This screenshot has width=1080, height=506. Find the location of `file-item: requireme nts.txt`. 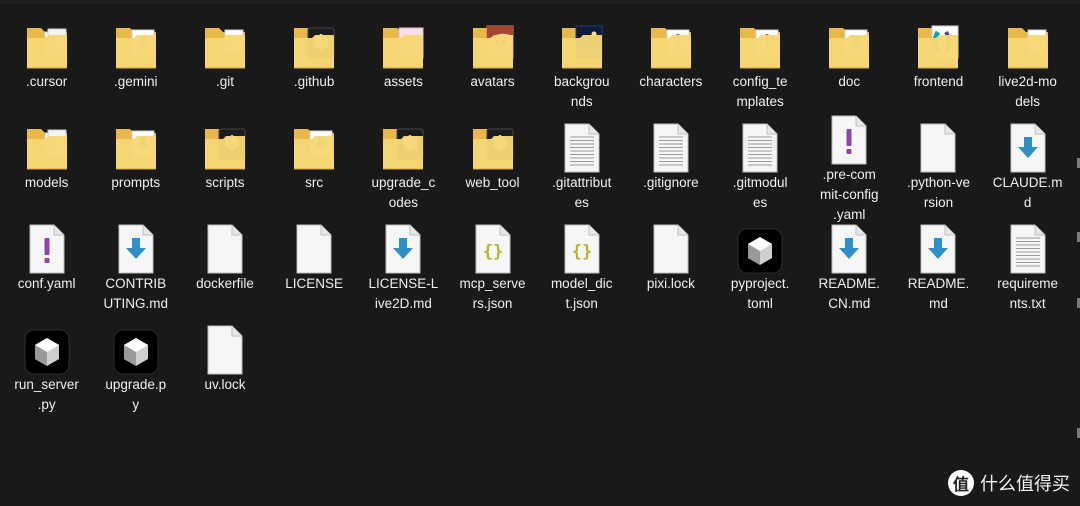

file-item: requireme nts.txt is located at coordinates (1027, 266).